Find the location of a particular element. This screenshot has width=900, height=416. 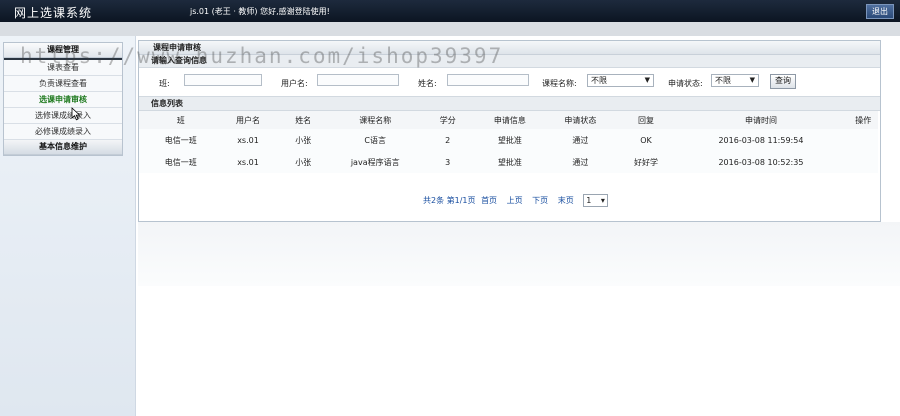

class-label: 班: is located at coordinates (164, 83).